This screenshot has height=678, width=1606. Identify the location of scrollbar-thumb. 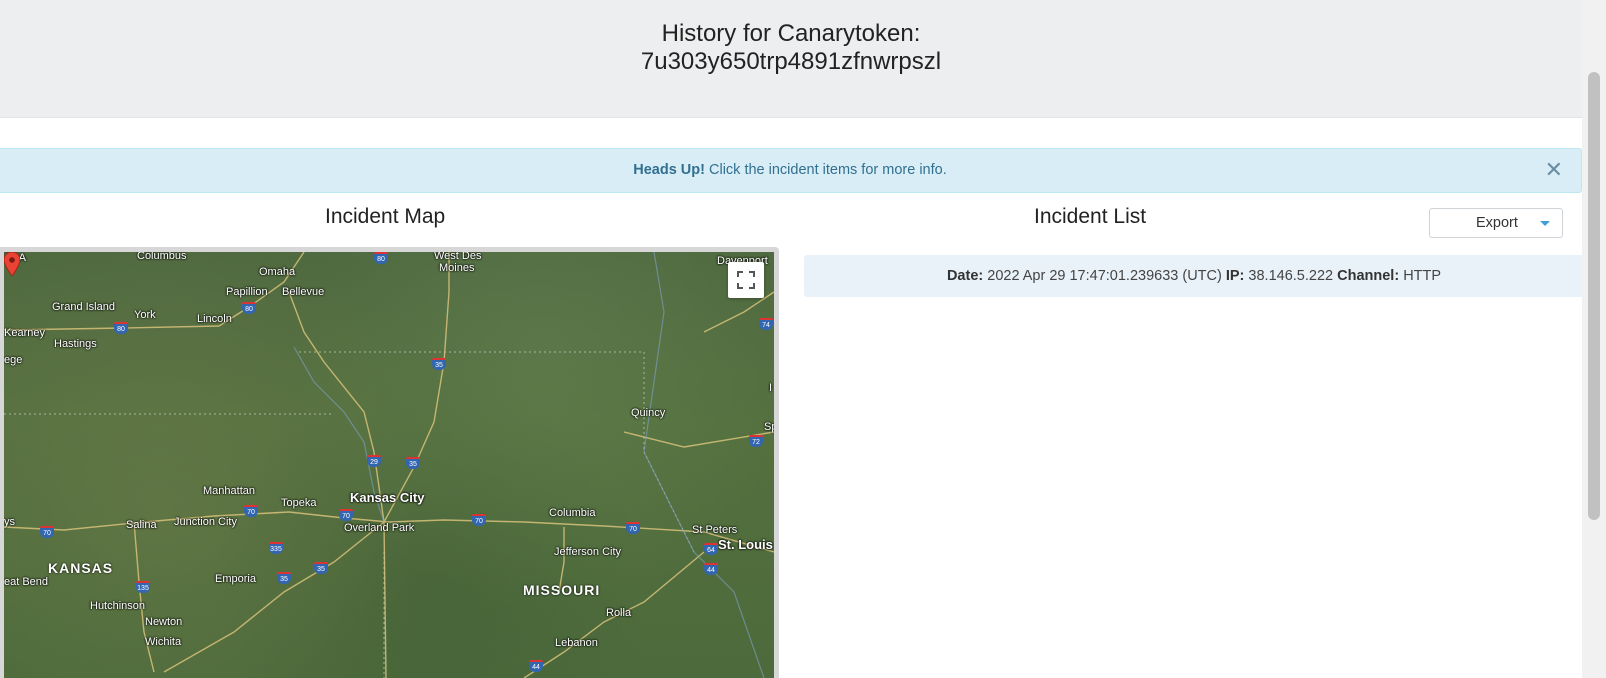
(1594, 296).